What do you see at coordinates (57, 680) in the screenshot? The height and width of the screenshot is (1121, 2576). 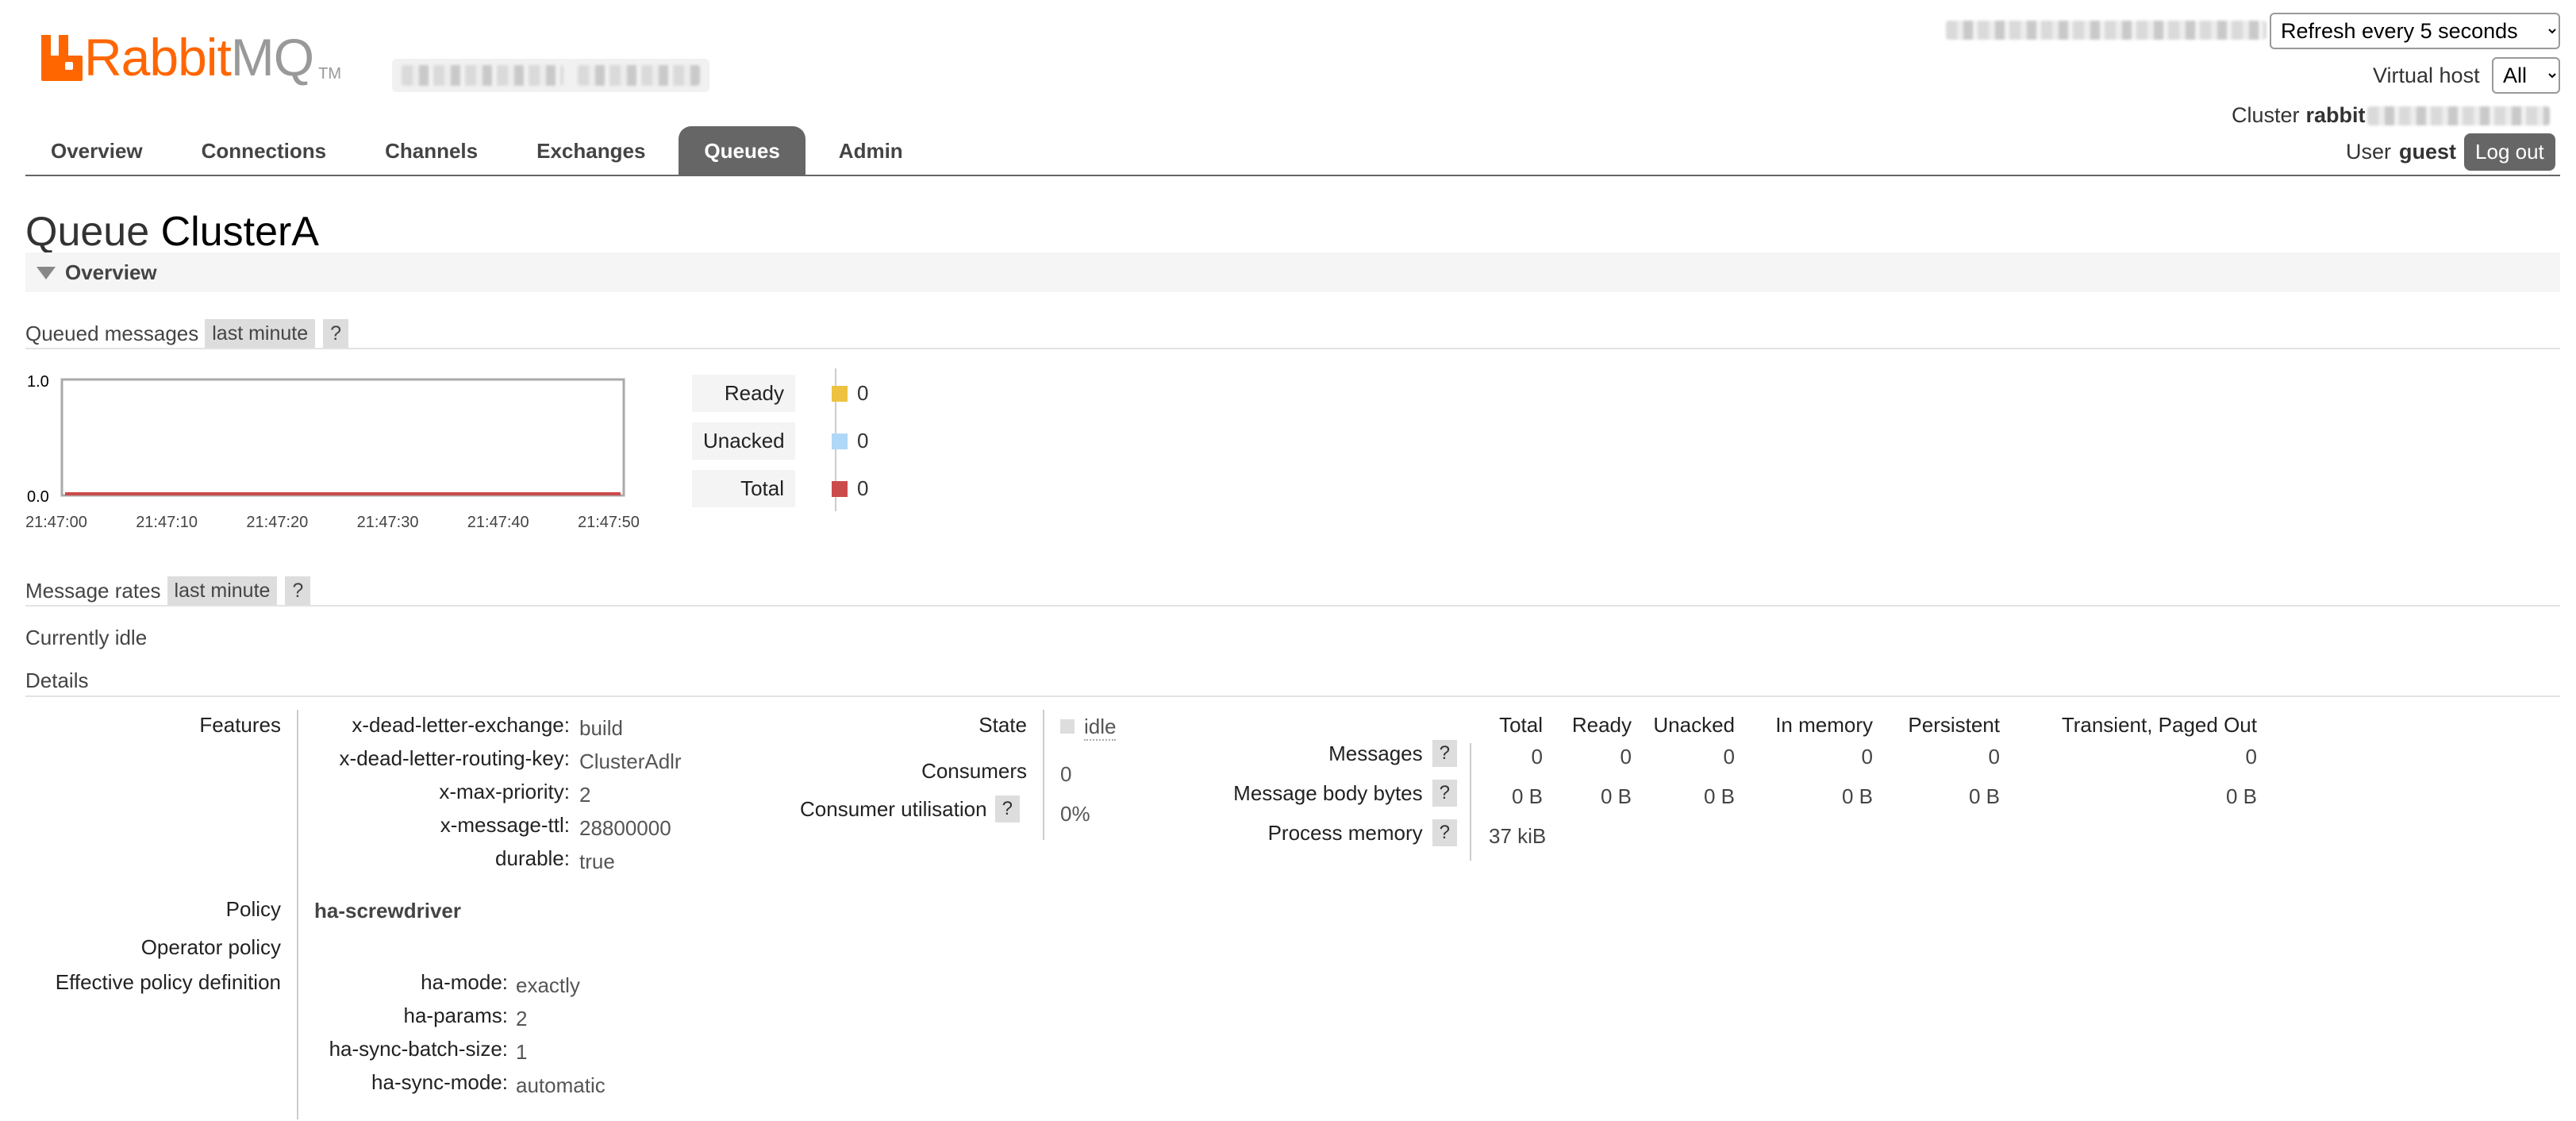 I see `details-label: Details` at bounding box center [57, 680].